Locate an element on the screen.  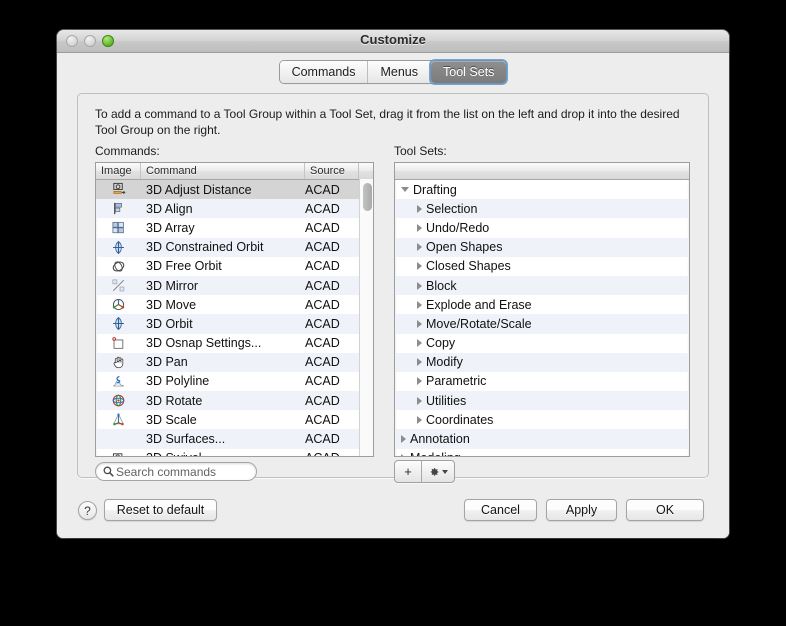
help-button: ? is located at coordinates (87, 510).